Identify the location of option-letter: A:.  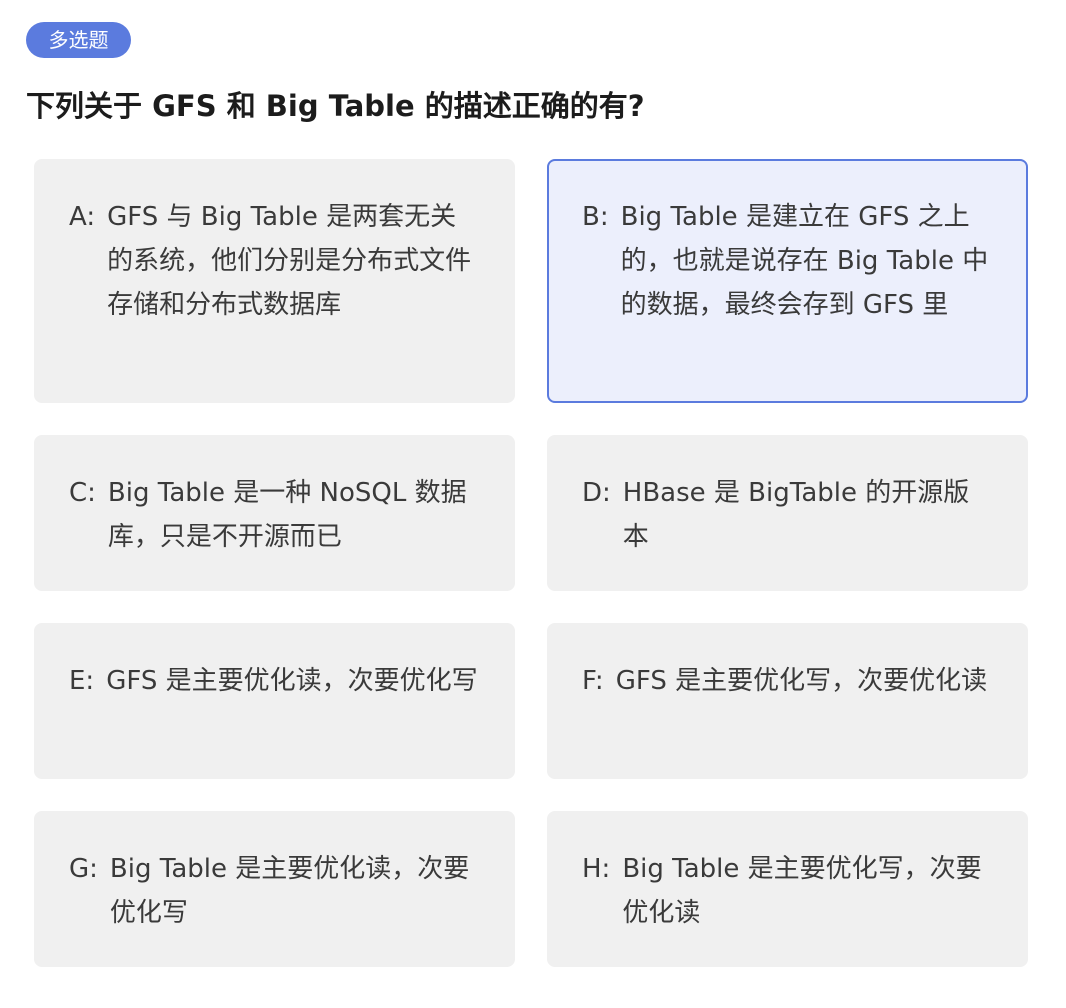
(82, 217).